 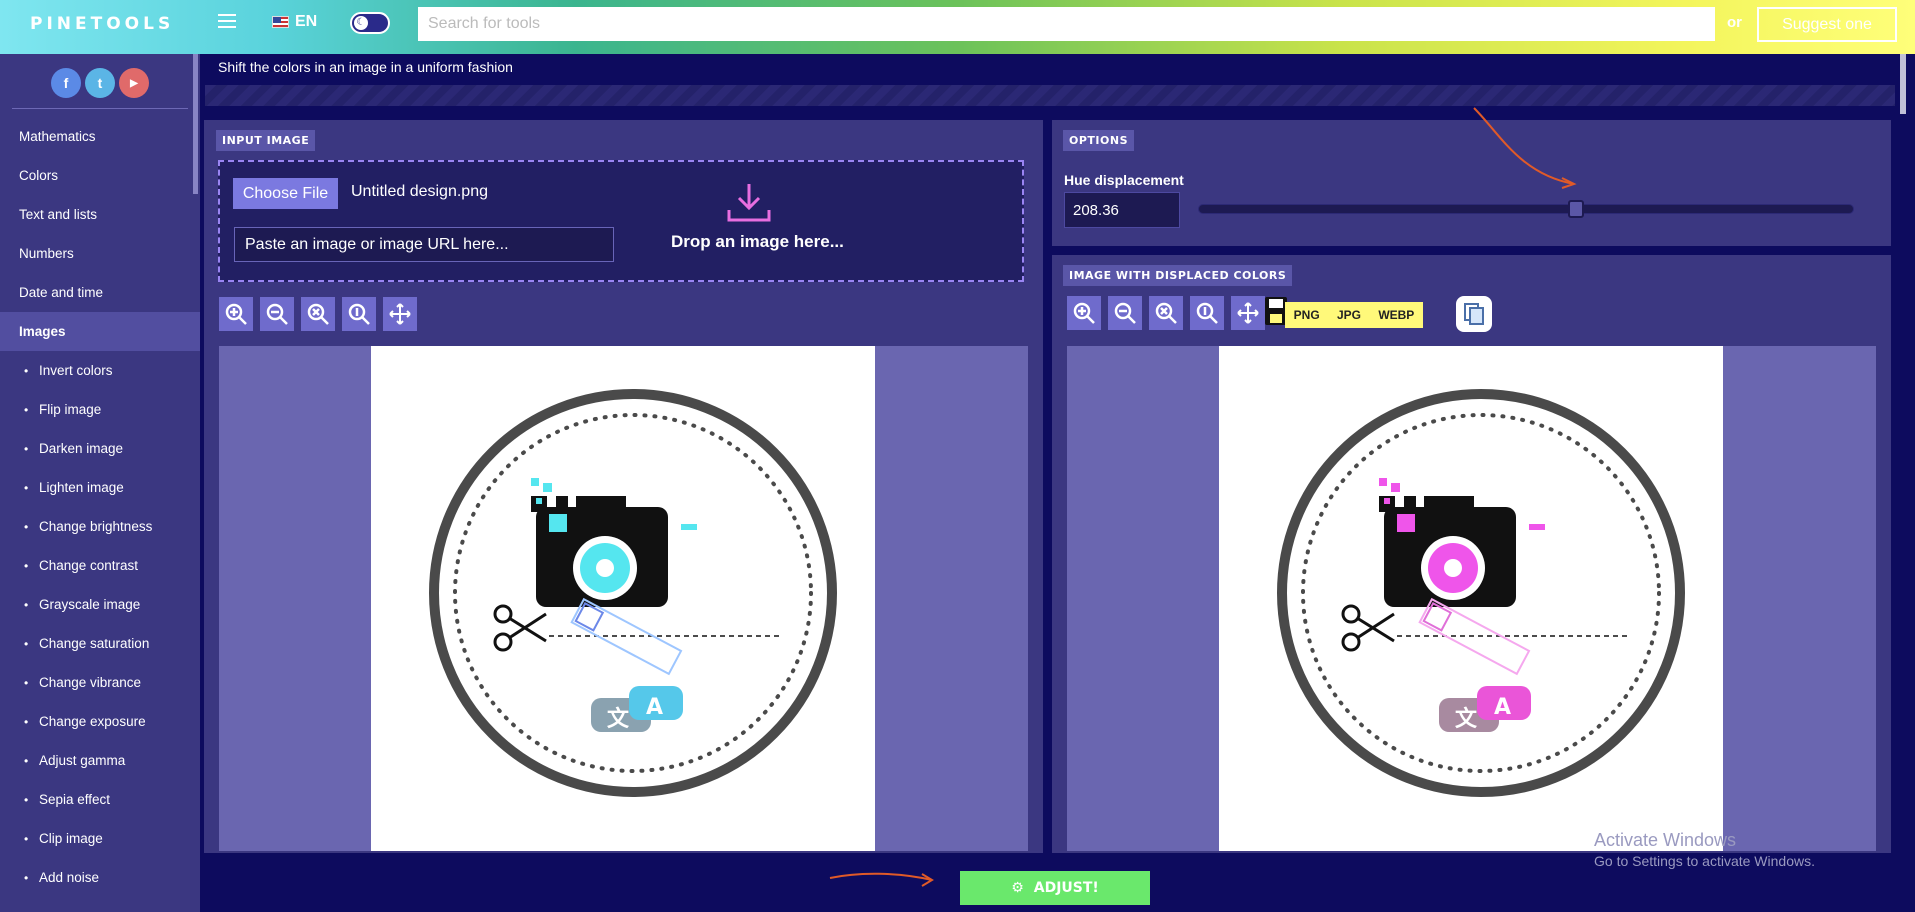 What do you see at coordinates (100, 253) in the screenshot?
I see `sidebar-item-numbers: Numbers` at bounding box center [100, 253].